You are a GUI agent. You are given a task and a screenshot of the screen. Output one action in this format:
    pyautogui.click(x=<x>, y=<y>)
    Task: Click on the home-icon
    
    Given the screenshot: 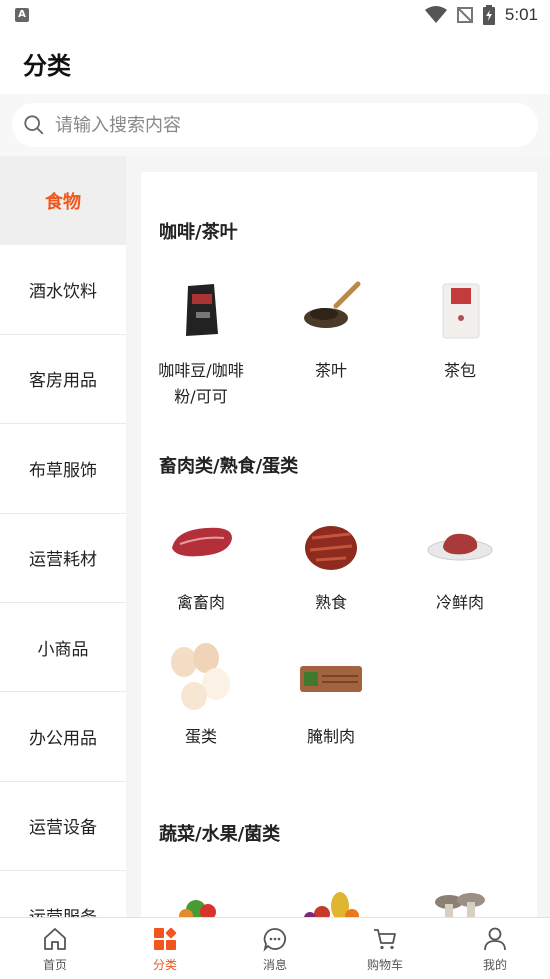 What is the action you would take?
    pyautogui.click(x=55, y=939)
    